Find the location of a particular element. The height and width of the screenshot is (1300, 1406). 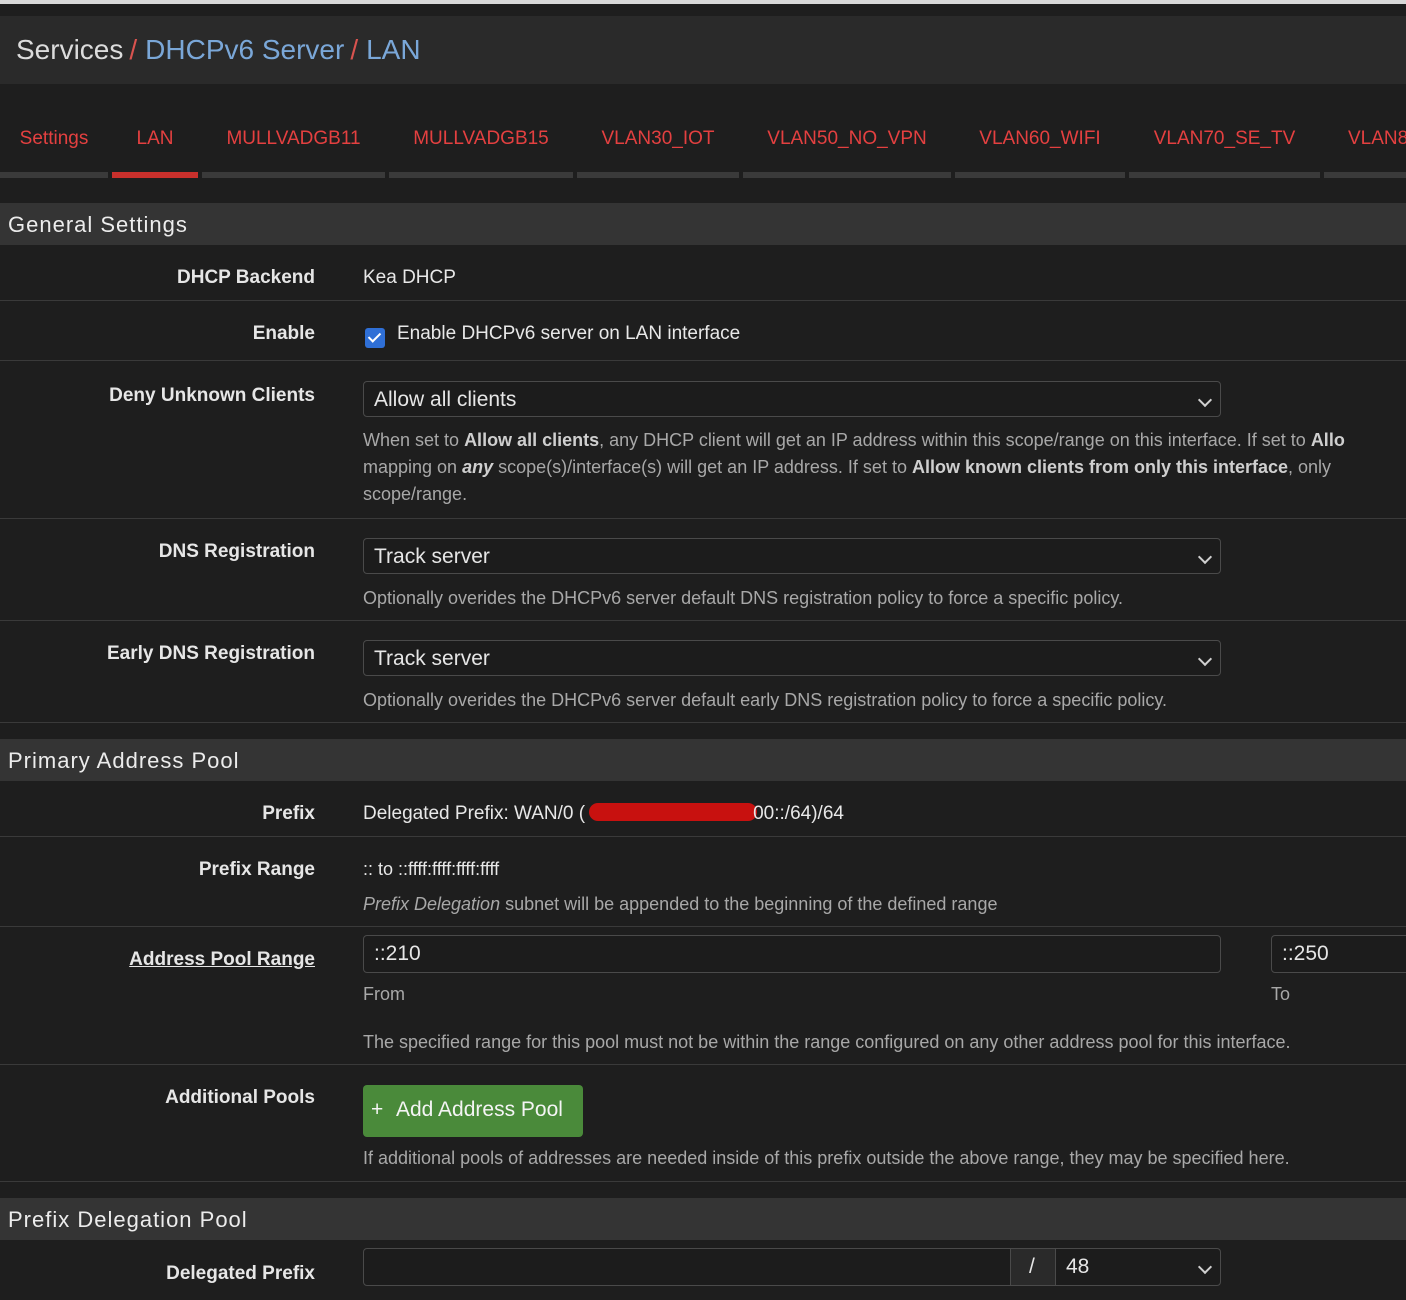

row-dhcp-backend: DHCP Backend Kea DHCP is located at coordinates (703, 273).